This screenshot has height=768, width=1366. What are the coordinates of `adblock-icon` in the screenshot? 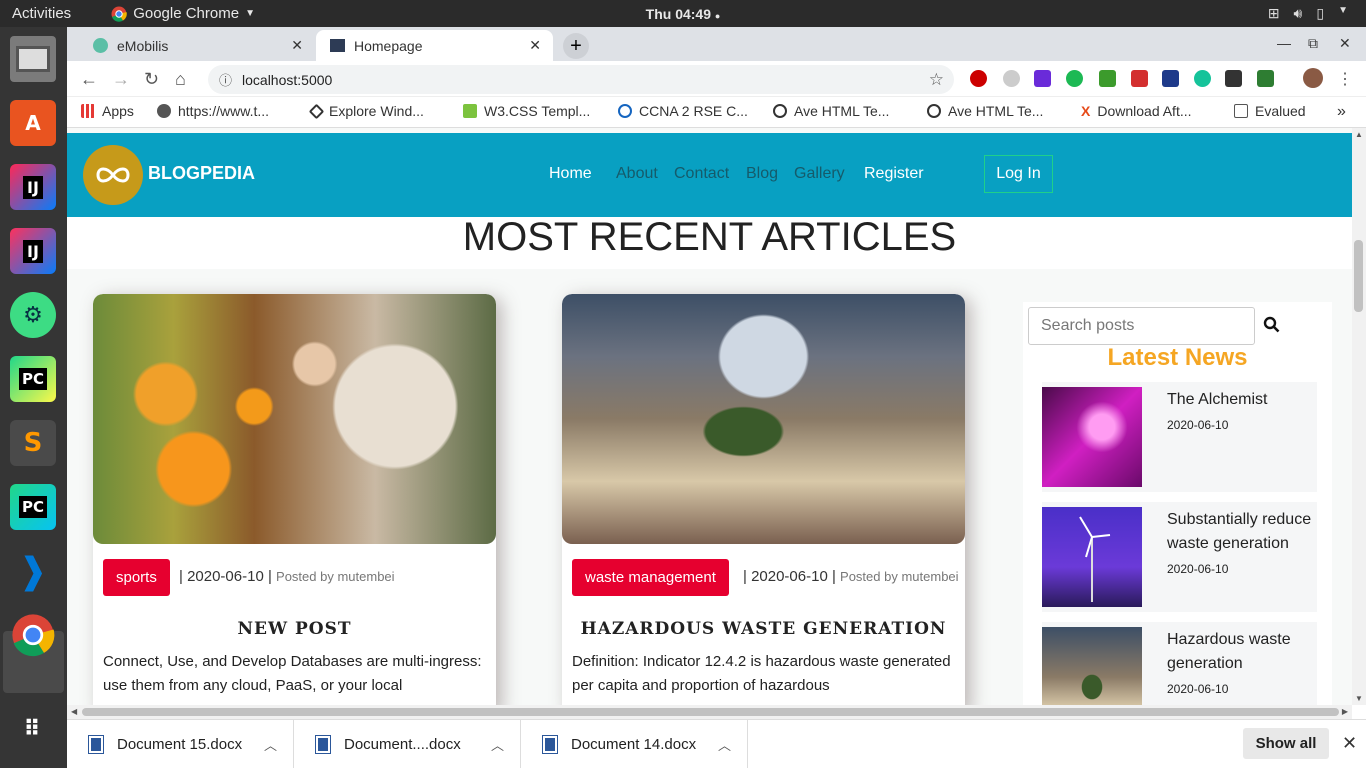 It's located at (978, 78).